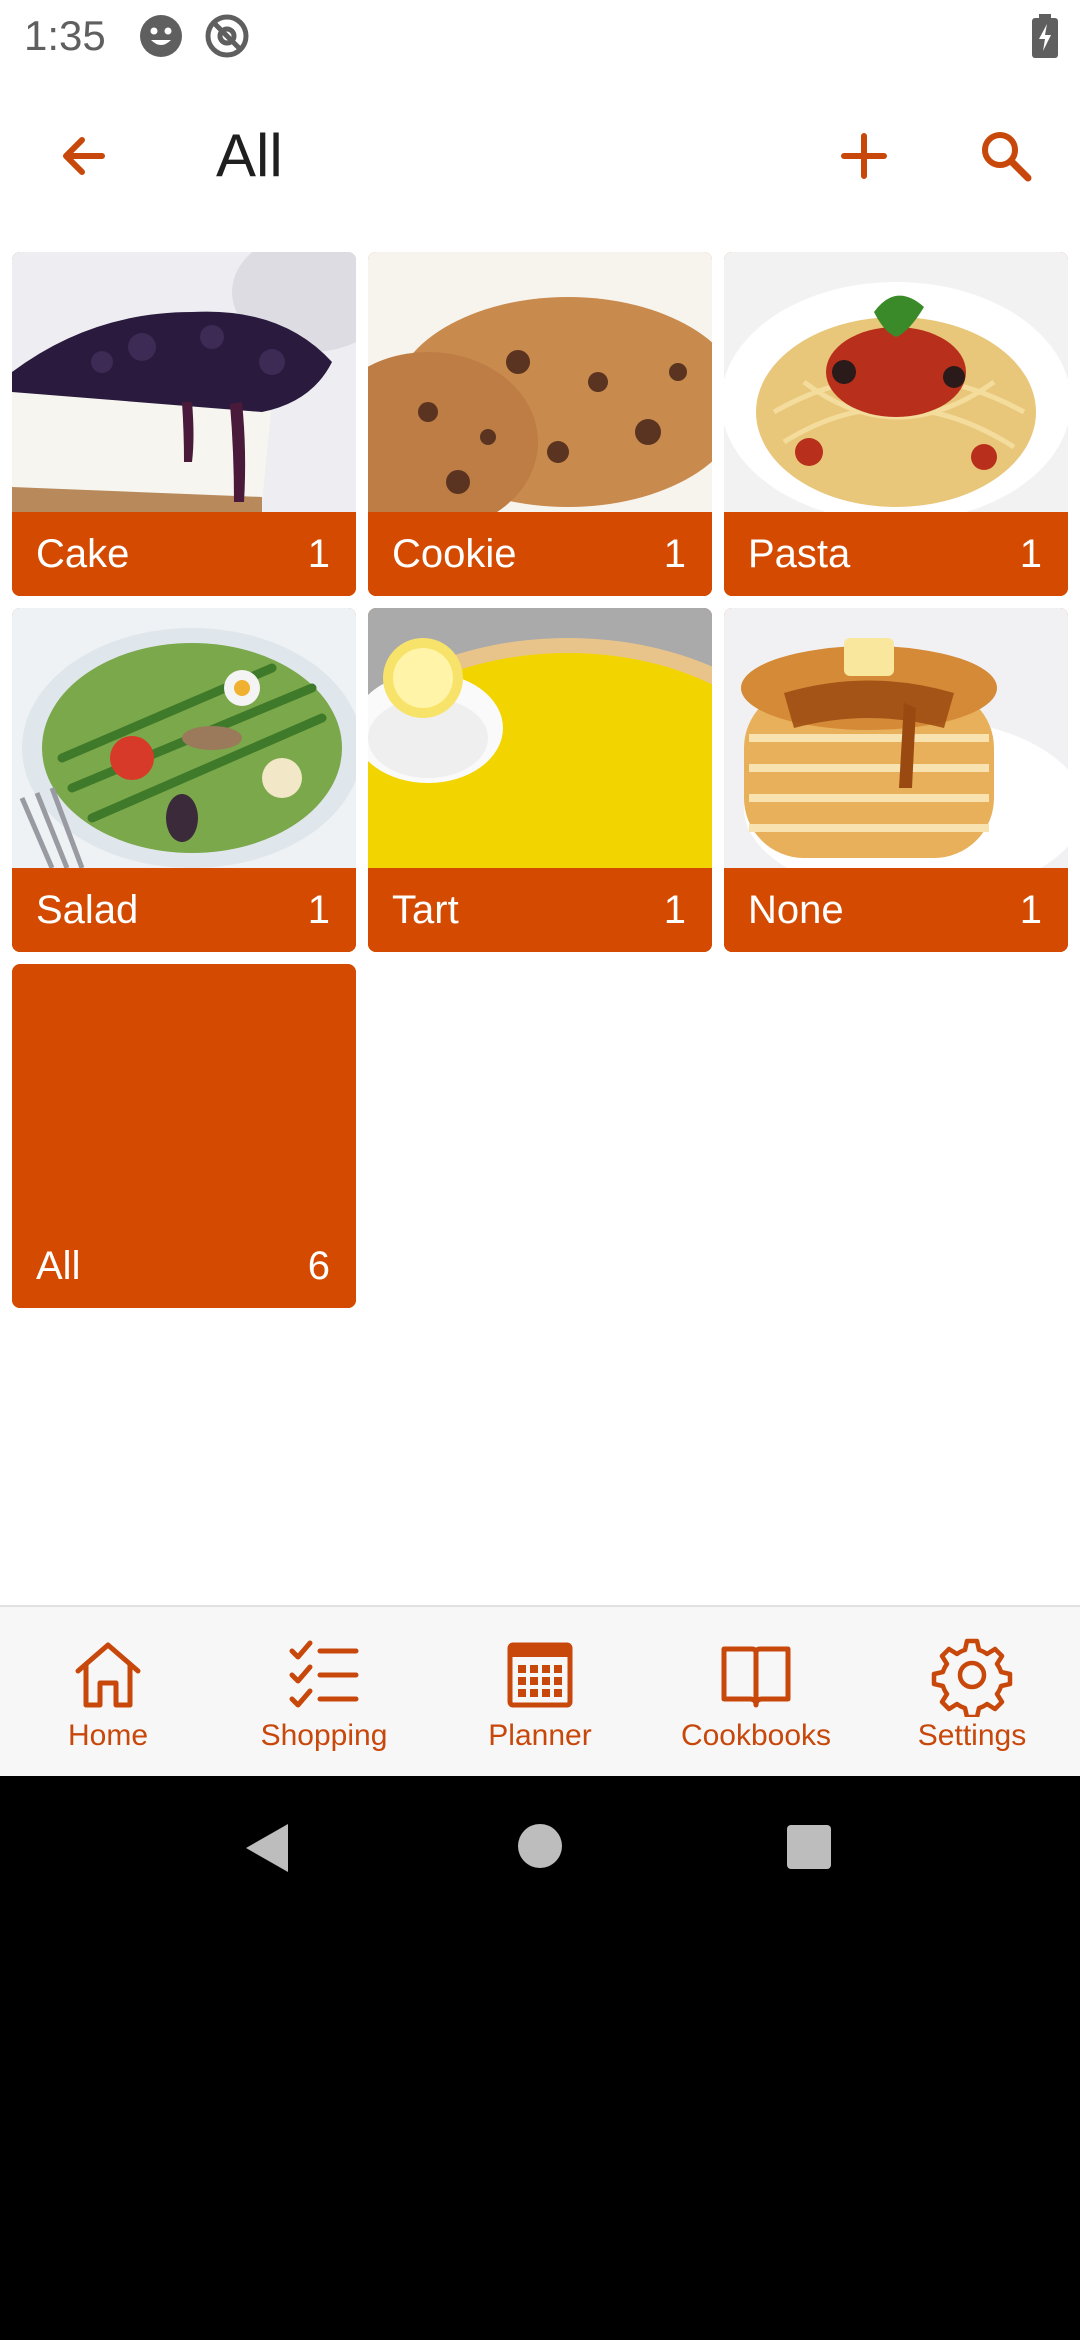 Image resolution: width=1080 pixels, height=2340 pixels. Describe the element at coordinates (540, 1735) in the screenshot. I see `nav-label: Planner` at that location.